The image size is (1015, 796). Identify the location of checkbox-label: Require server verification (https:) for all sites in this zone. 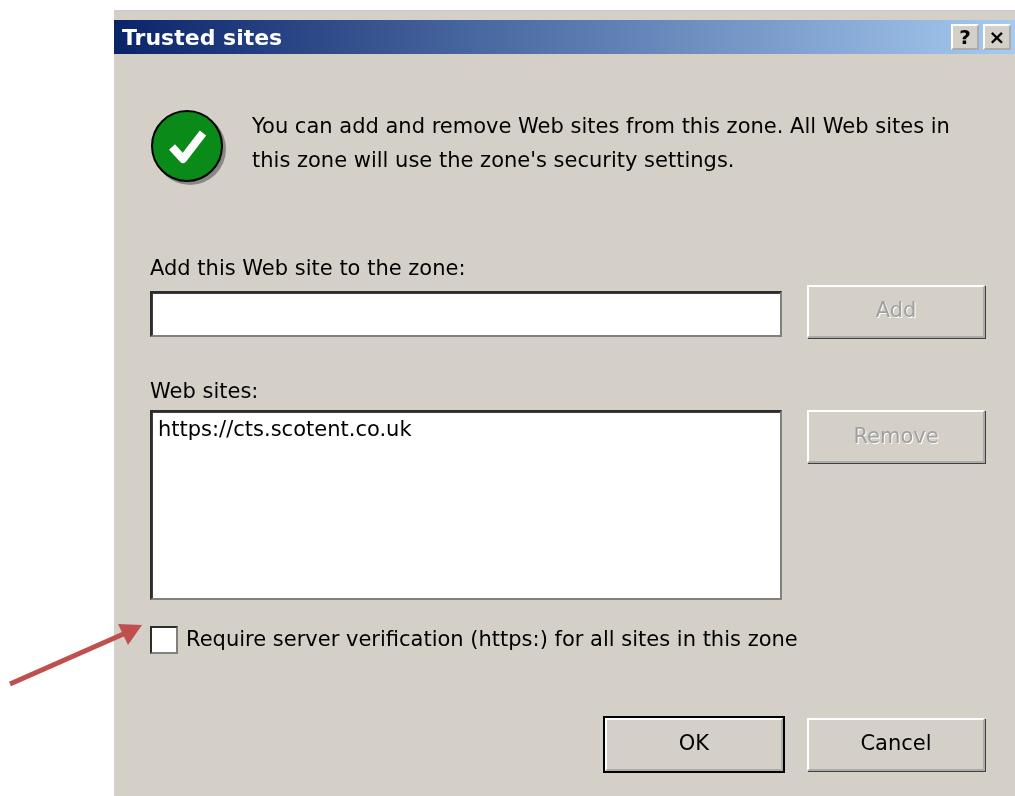
(492, 639).